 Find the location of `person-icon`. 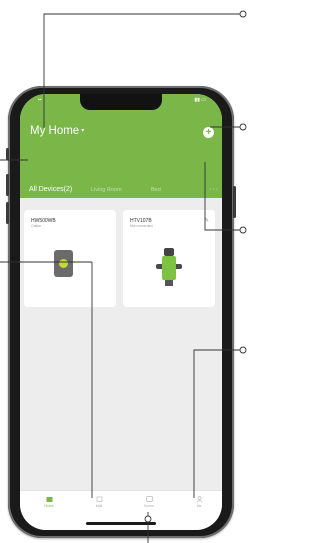

person-icon is located at coordinates (199, 499).